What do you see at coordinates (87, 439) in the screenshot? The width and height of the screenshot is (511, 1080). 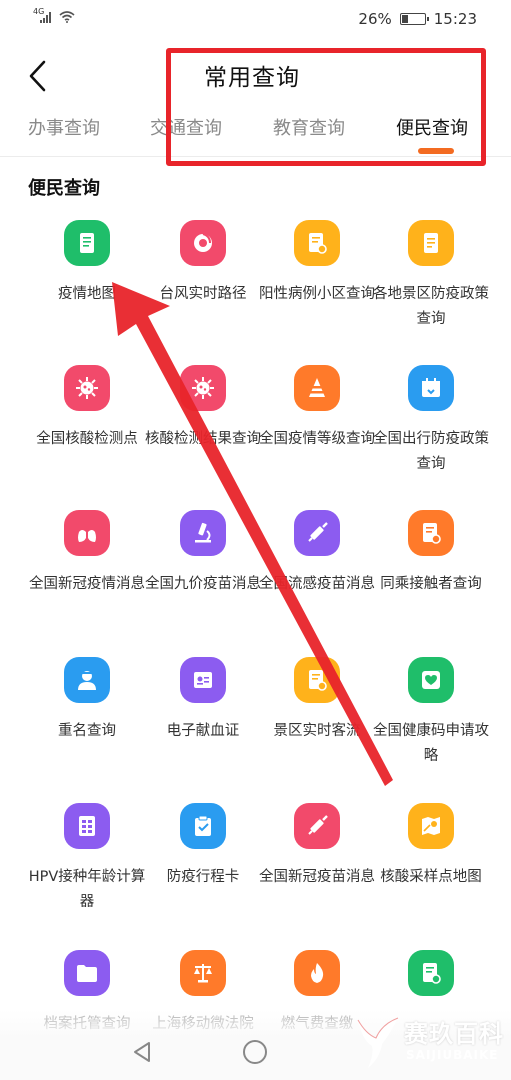 I see `service-item-label: 全国核酸检测点` at bounding box center [87, 439].